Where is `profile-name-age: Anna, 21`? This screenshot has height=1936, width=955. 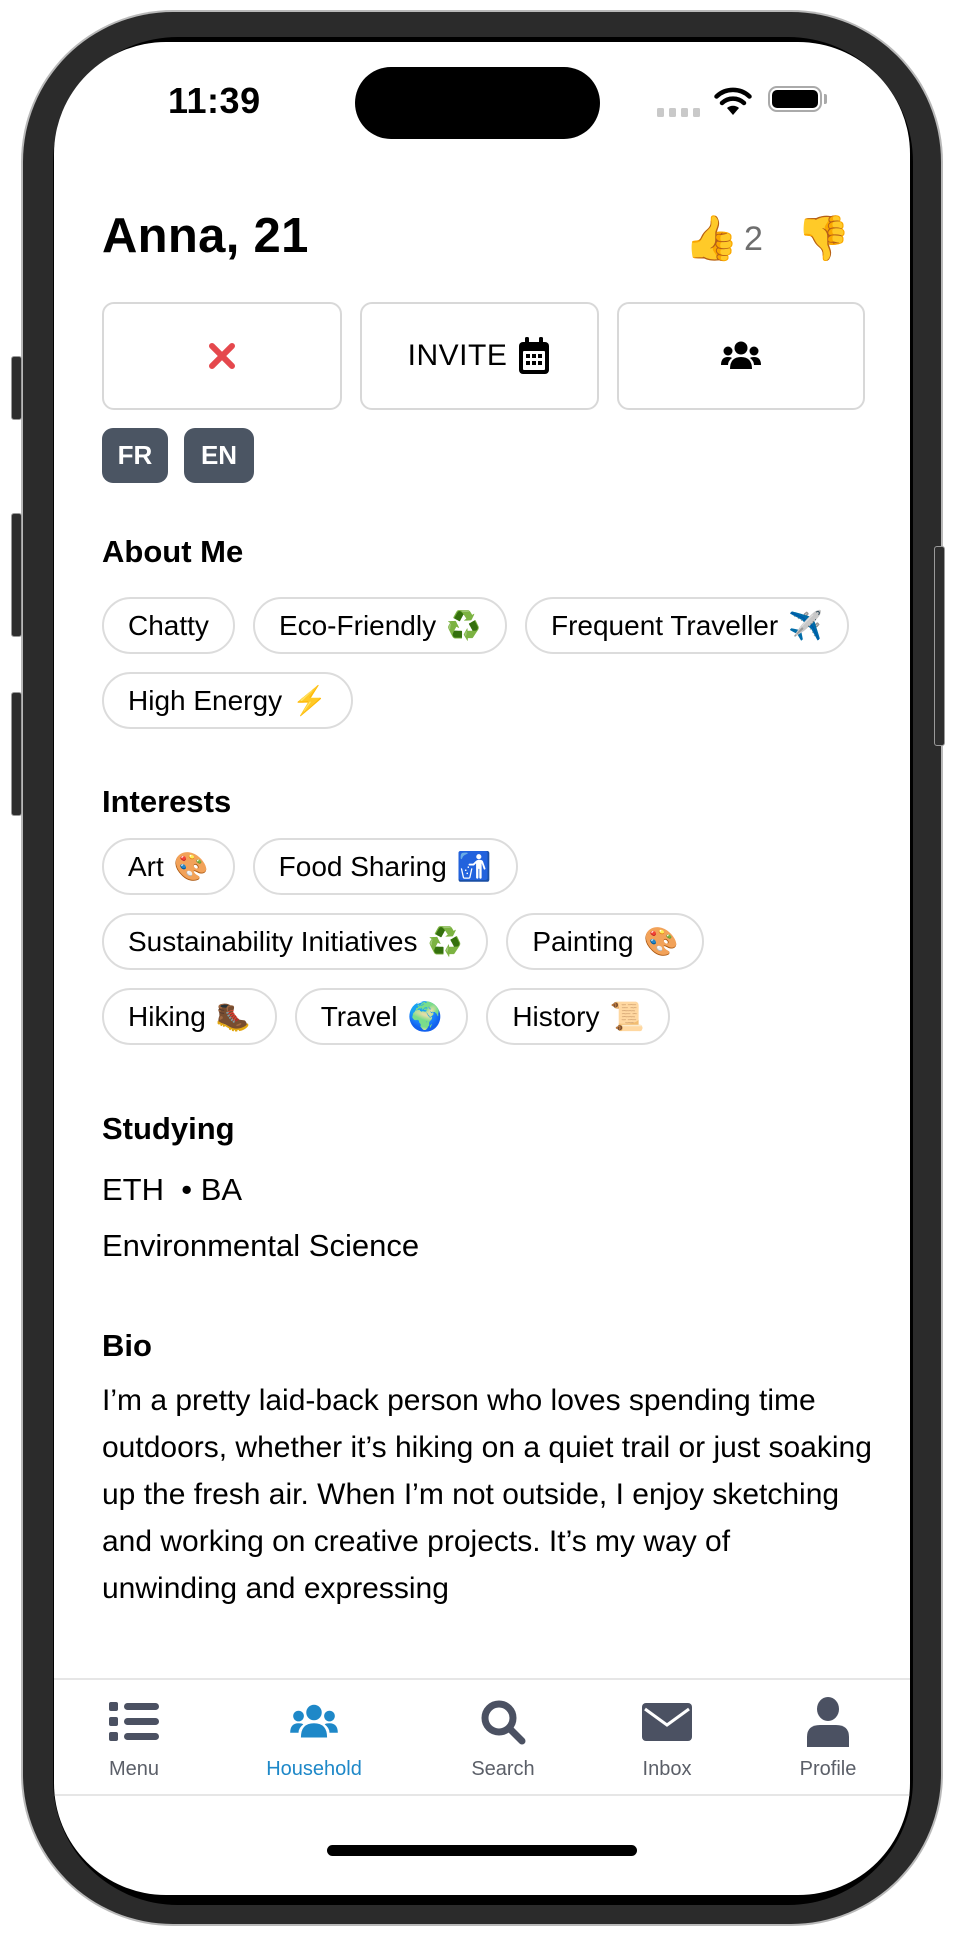
profile-name-age: Anna, 21 is located at coordinates (205, 236).